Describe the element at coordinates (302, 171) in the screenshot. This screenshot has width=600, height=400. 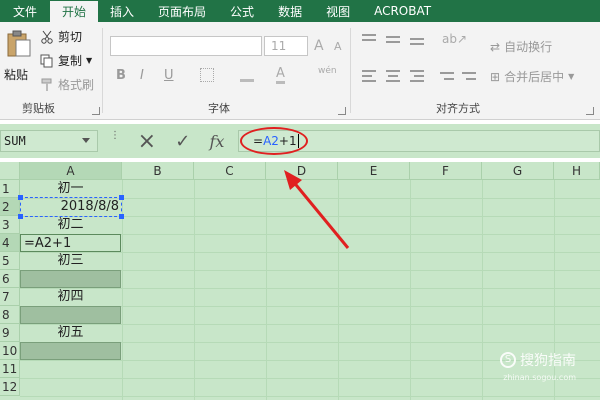
I see `column-header-d: D` at that location.